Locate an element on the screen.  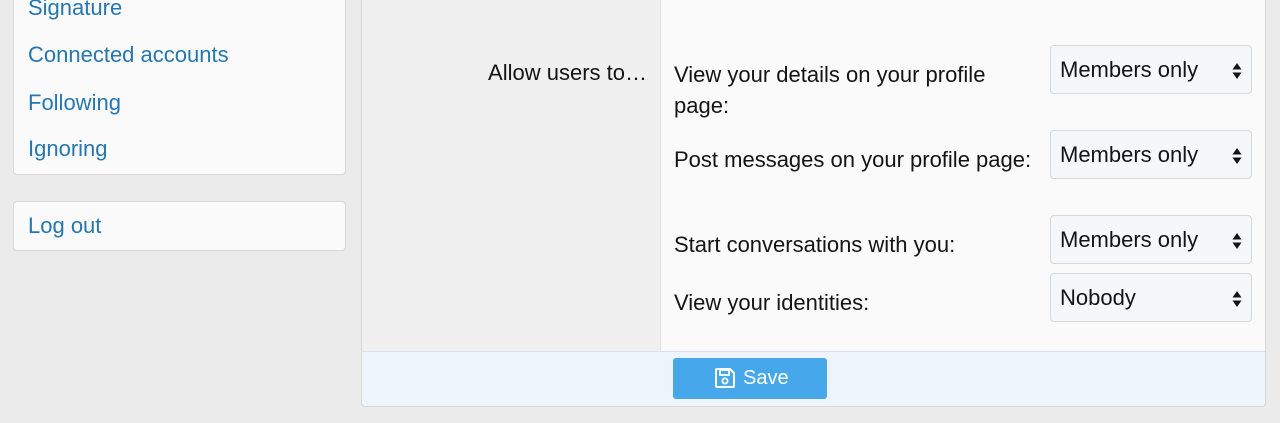
select-view-identities: Nobody is located at coordinates (1151, 297).